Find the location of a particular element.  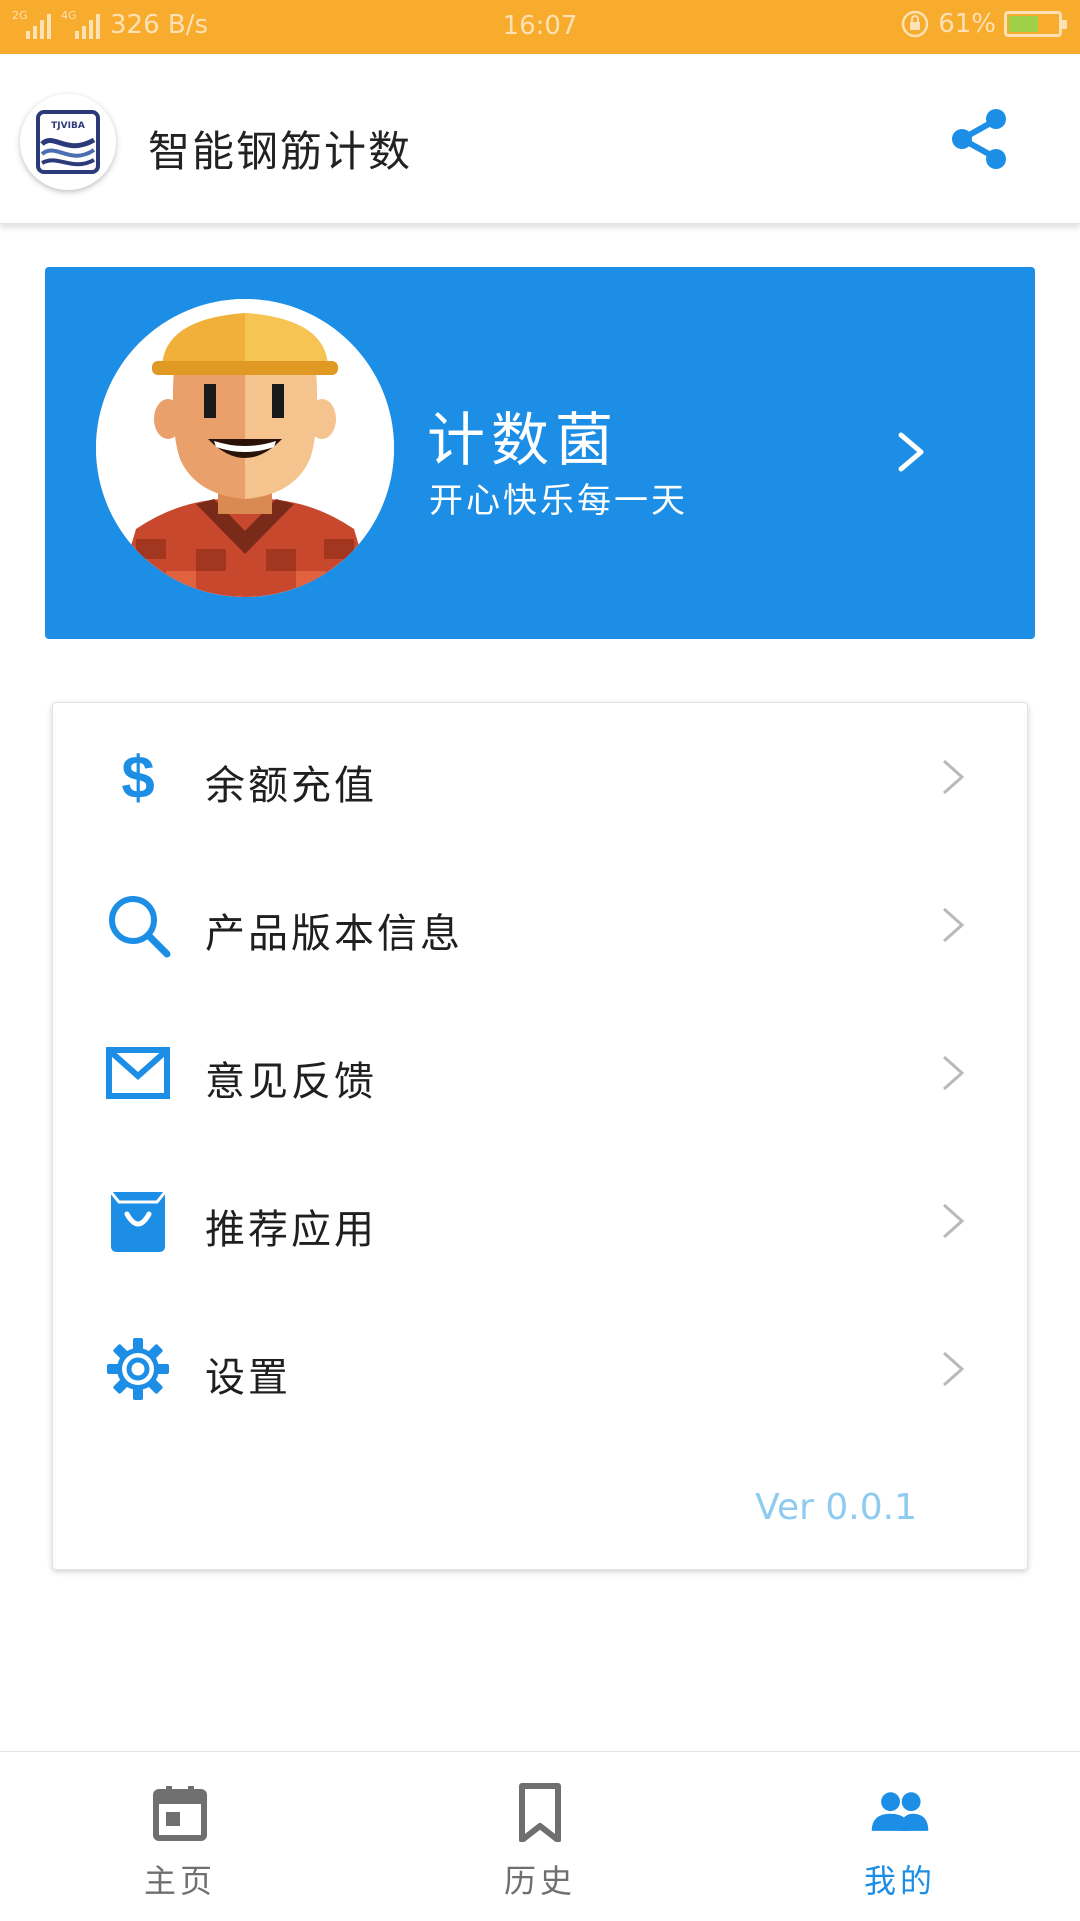

nav-item-home: 主页 is located at coordinates (180, 1836).